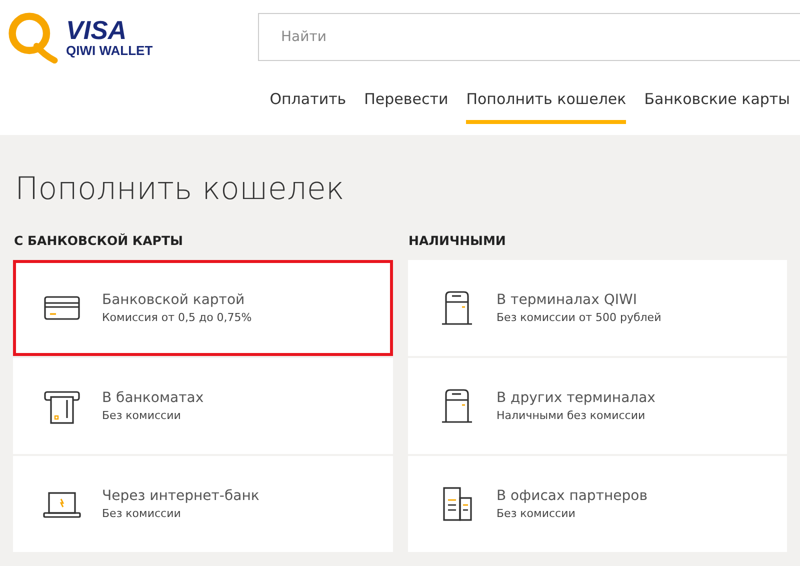 The width and height of the screenshot is (800, 566). What do you see at coordinates (180, 189) in the screenshot?
I see `page-title: Пополнить кошелек` at bounding box center [180, 189].